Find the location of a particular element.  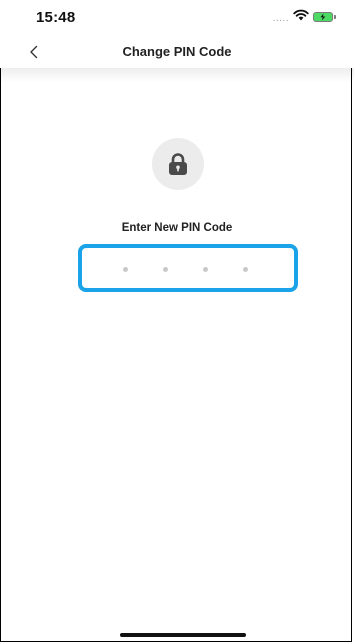

pin-prompt-label: Enter New PIN Code is located at coordinates (177, 228).